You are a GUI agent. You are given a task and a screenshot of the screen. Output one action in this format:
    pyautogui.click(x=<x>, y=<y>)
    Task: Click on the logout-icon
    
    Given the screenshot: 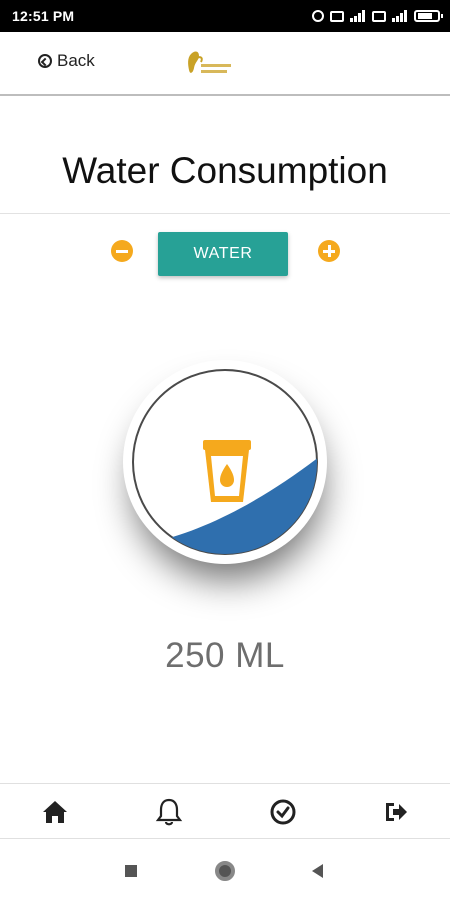 What is the action you would take?
    pyautogui.click(x=396, y=812)
    